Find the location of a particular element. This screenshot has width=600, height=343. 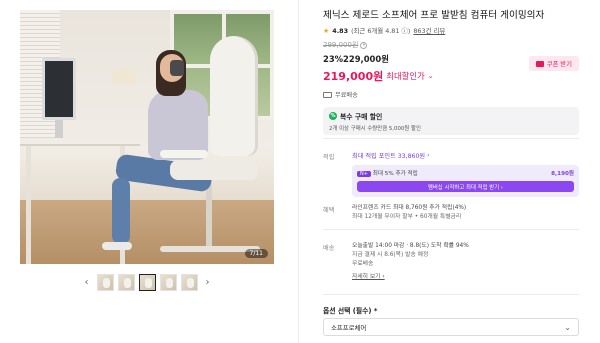

delivery-label: 배송 is located at coordinates (329, 248).